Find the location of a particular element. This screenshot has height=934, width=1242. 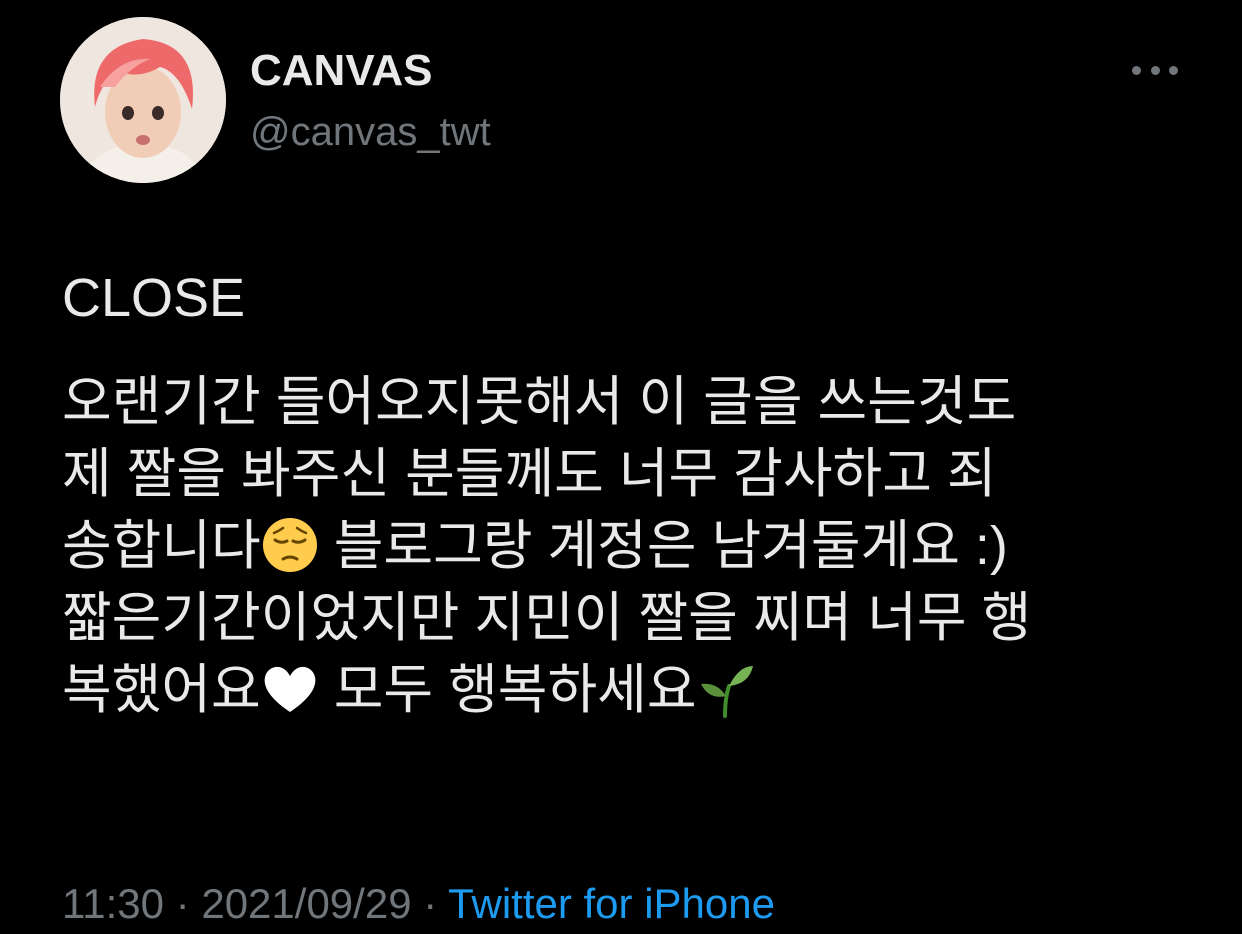

more-options-icon is located at coordinates (1155, 70).